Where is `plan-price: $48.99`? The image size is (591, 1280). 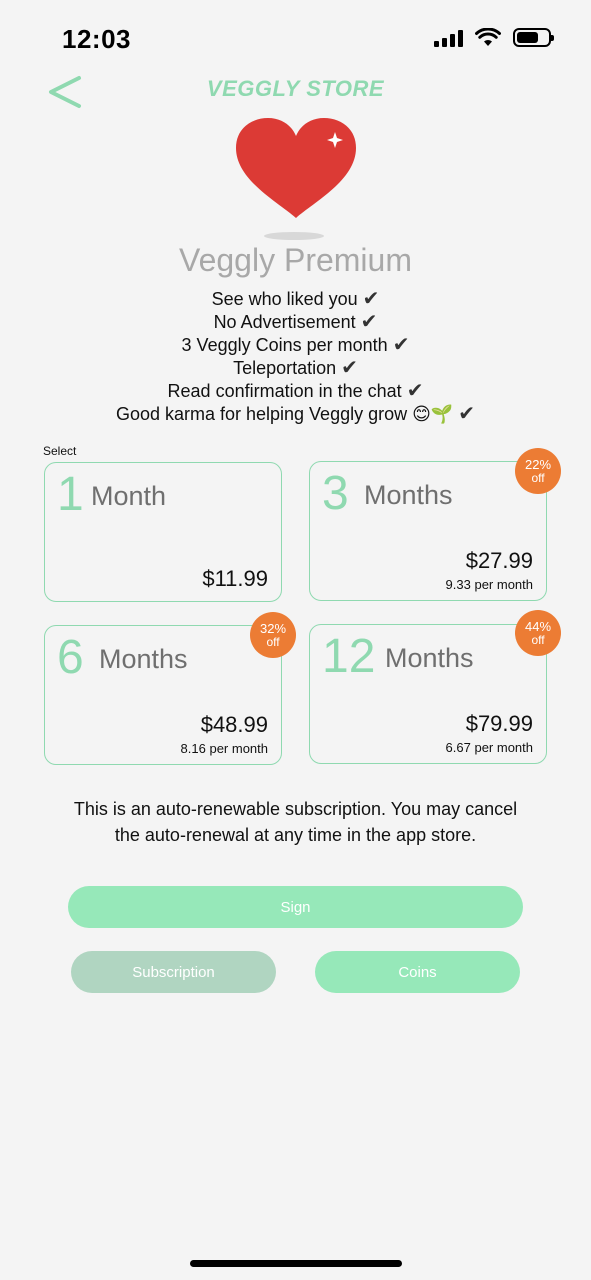
plan-price: $48.99 is located at coordinates (234, 724).